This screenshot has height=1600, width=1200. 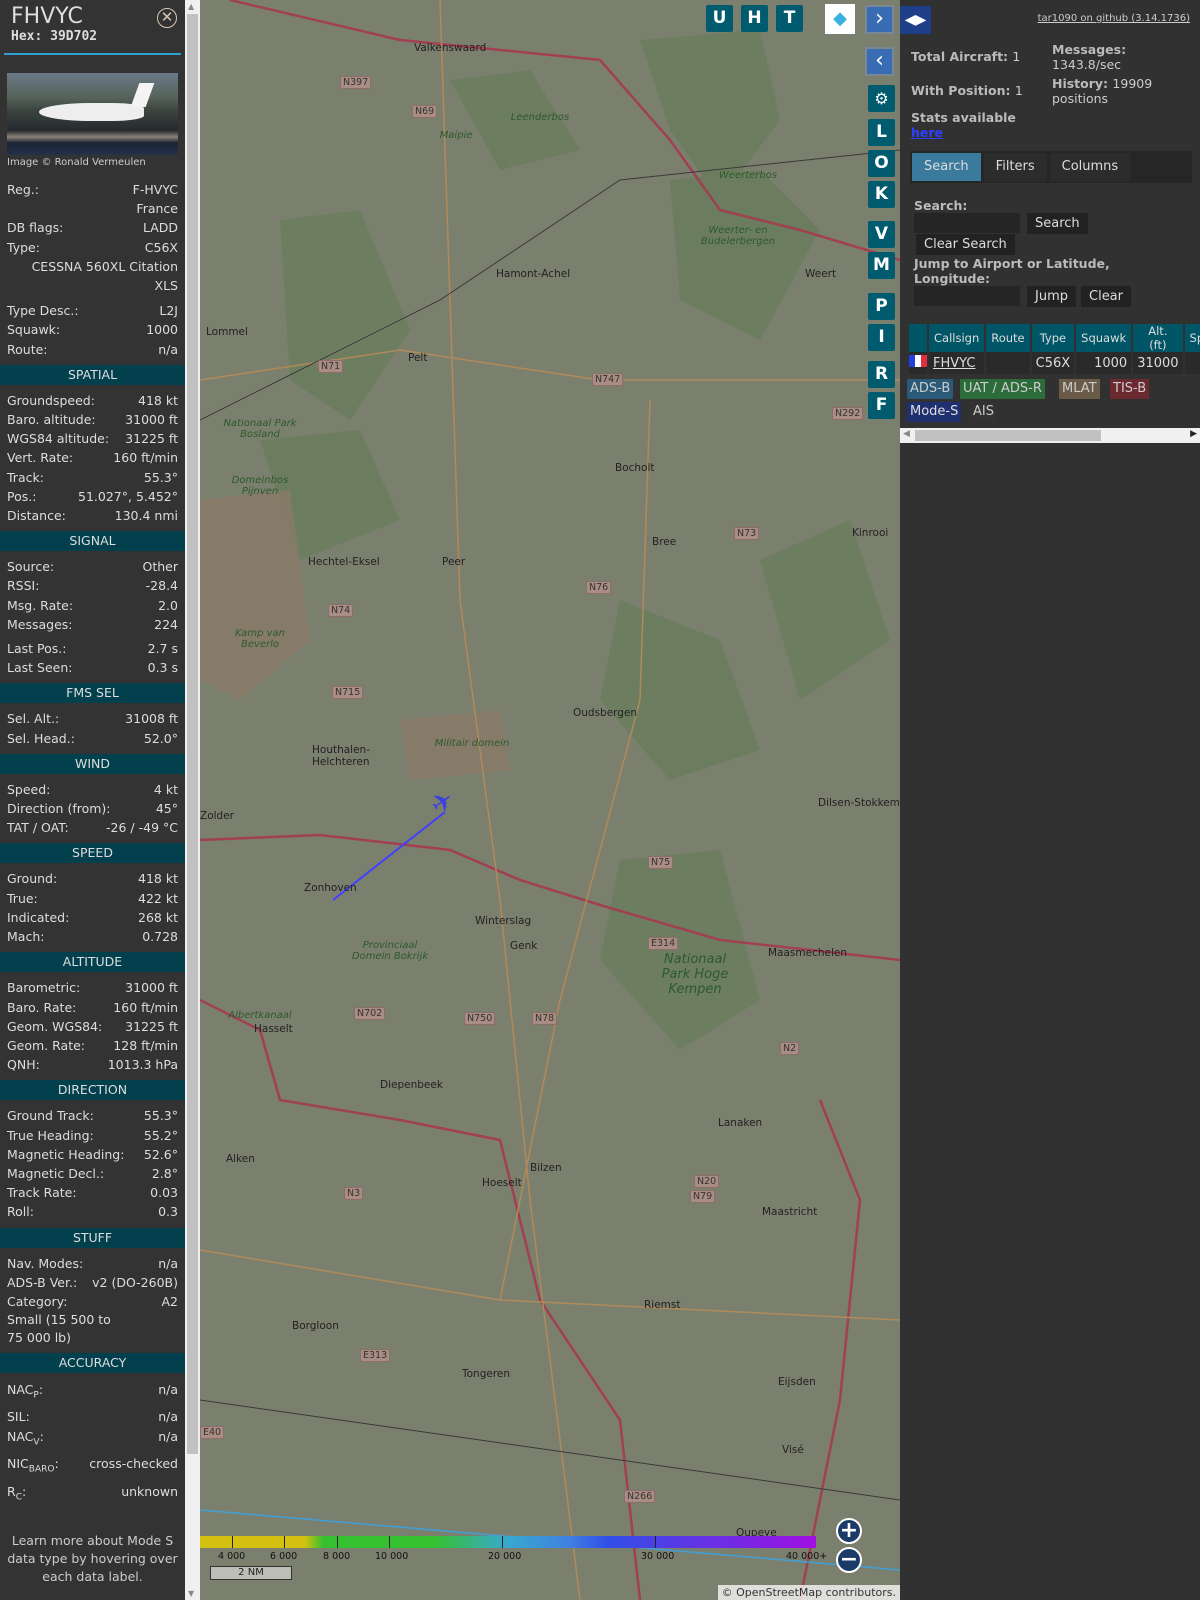 What do you see at coordinates (789, 18) in the screenshot?
I see `toggle-t-button: T` at bounding box center [789, 18].